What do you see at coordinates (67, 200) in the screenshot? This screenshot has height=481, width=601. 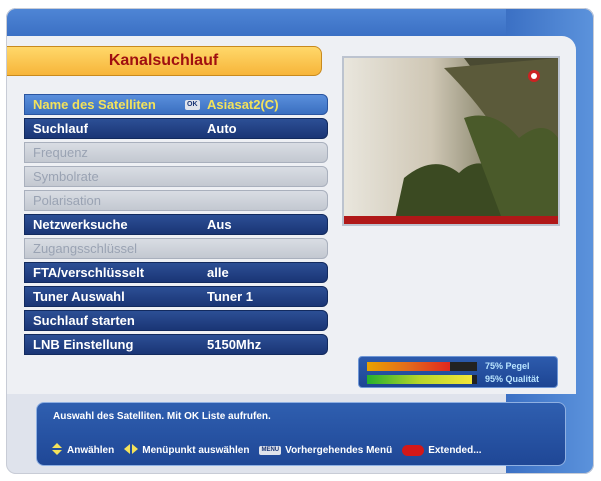 I see `row-label: Polarisation` at bounding box center [67, 200].